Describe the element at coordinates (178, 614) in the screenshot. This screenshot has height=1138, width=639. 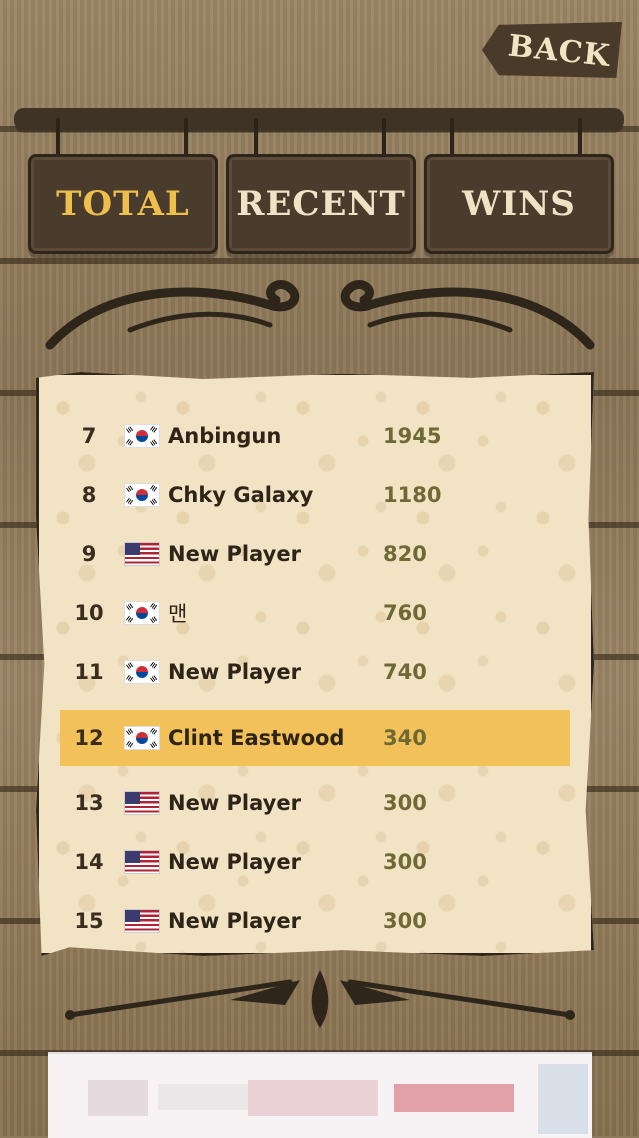
I see `player-name: 맨` at that location.